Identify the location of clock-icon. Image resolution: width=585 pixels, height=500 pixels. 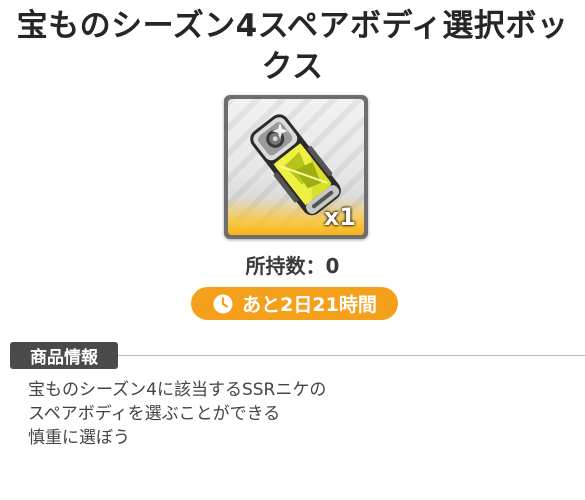
(223, 303).